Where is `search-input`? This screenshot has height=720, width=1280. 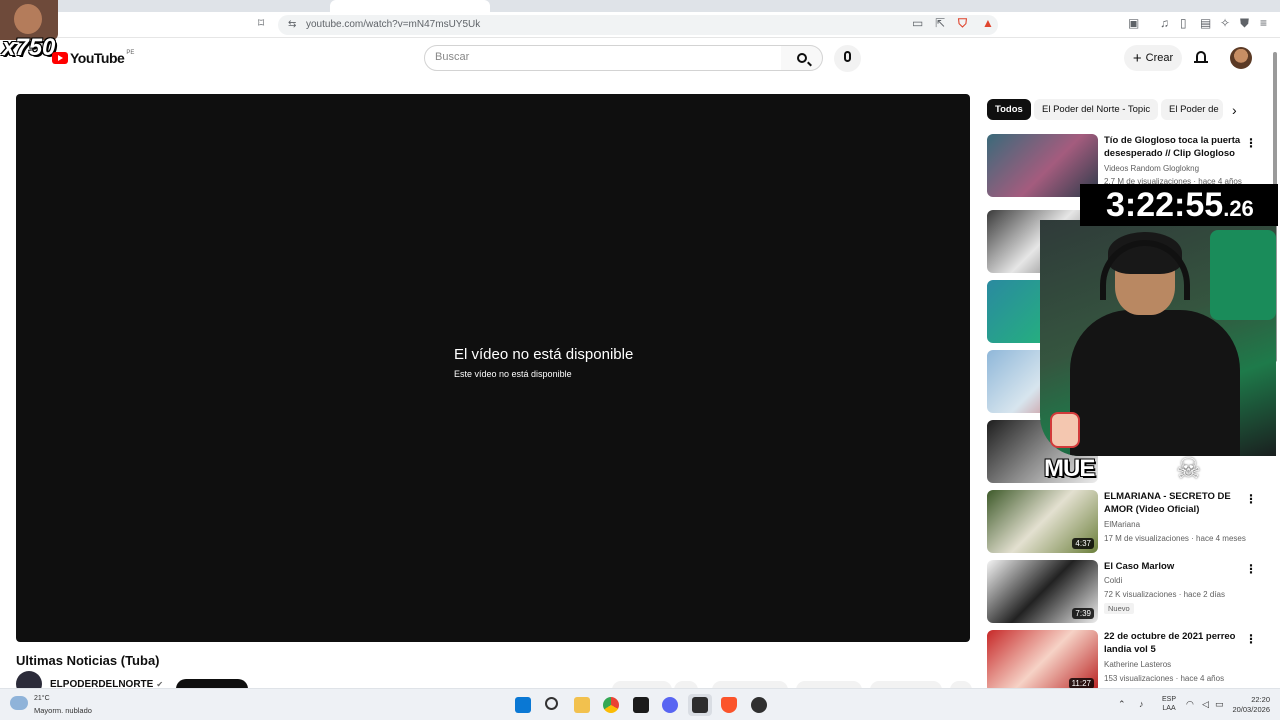 search-input is located at coordinates (600, 57).